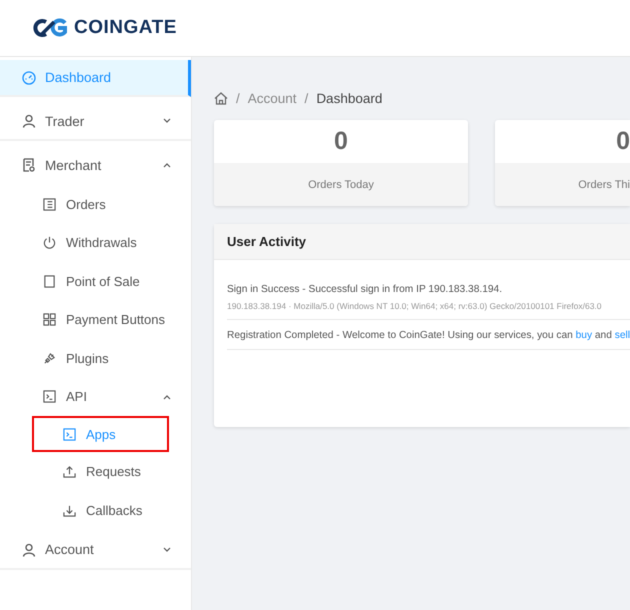  What do you see at coordinates (29, 77) in the screenshot?
I see `gauge-icon` at bounding box center [29, 77].